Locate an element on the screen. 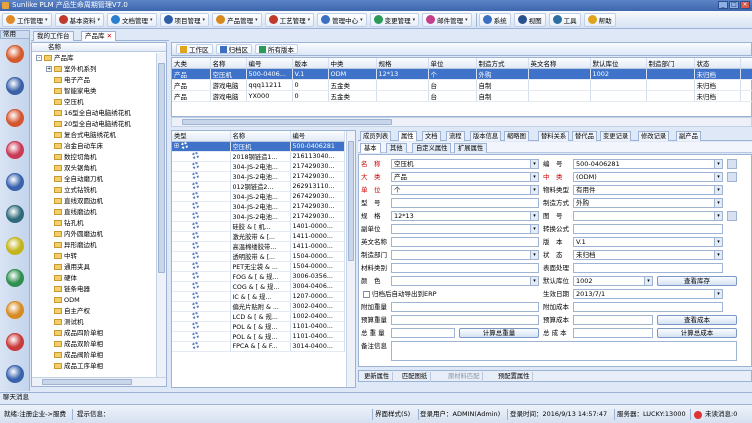  column-header: 大类 is located at coordinates (191, 63).